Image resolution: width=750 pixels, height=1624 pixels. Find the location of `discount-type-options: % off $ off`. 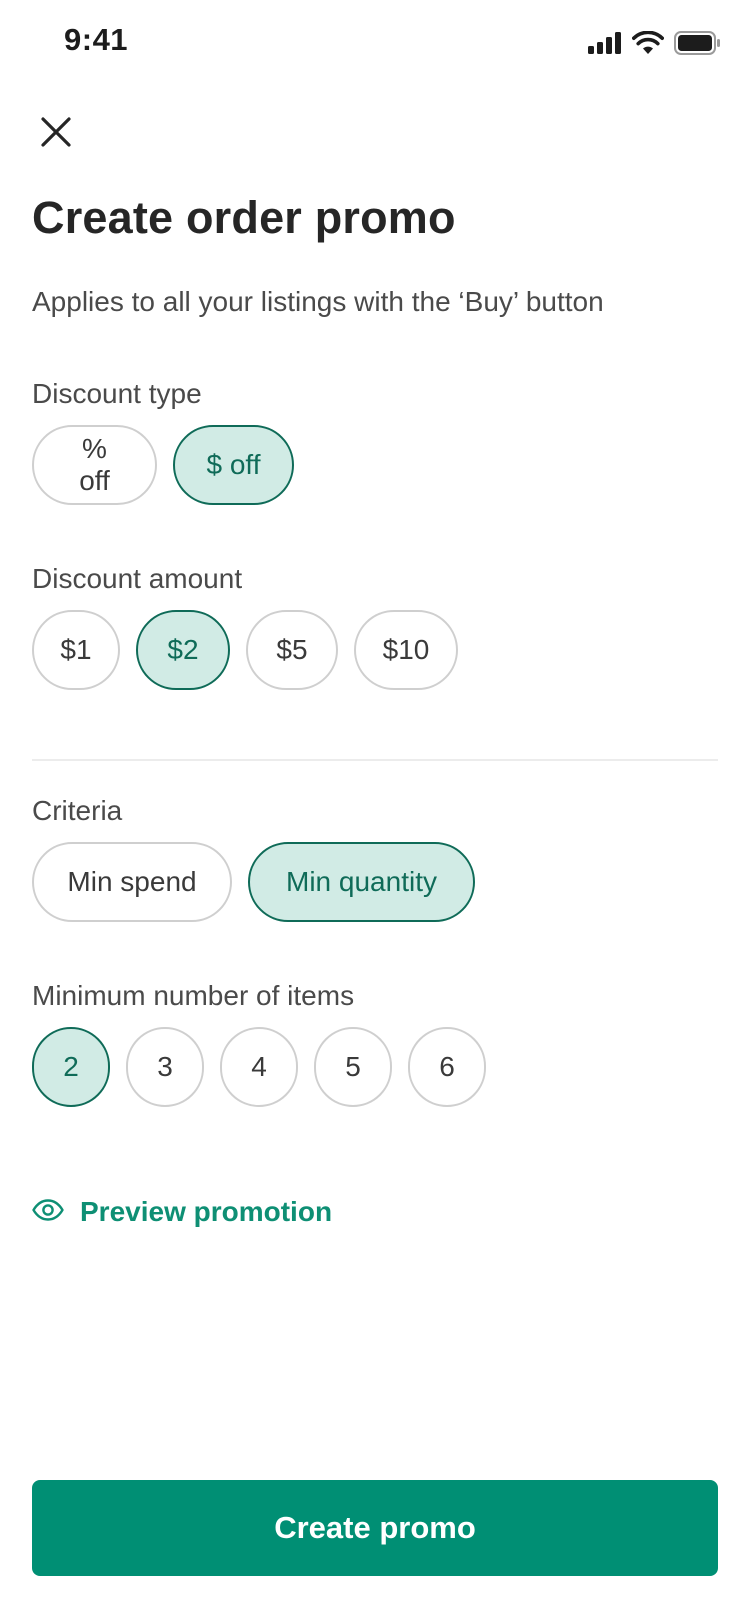

discount-type-options: % off $ off is located at coordinates (163, 465).